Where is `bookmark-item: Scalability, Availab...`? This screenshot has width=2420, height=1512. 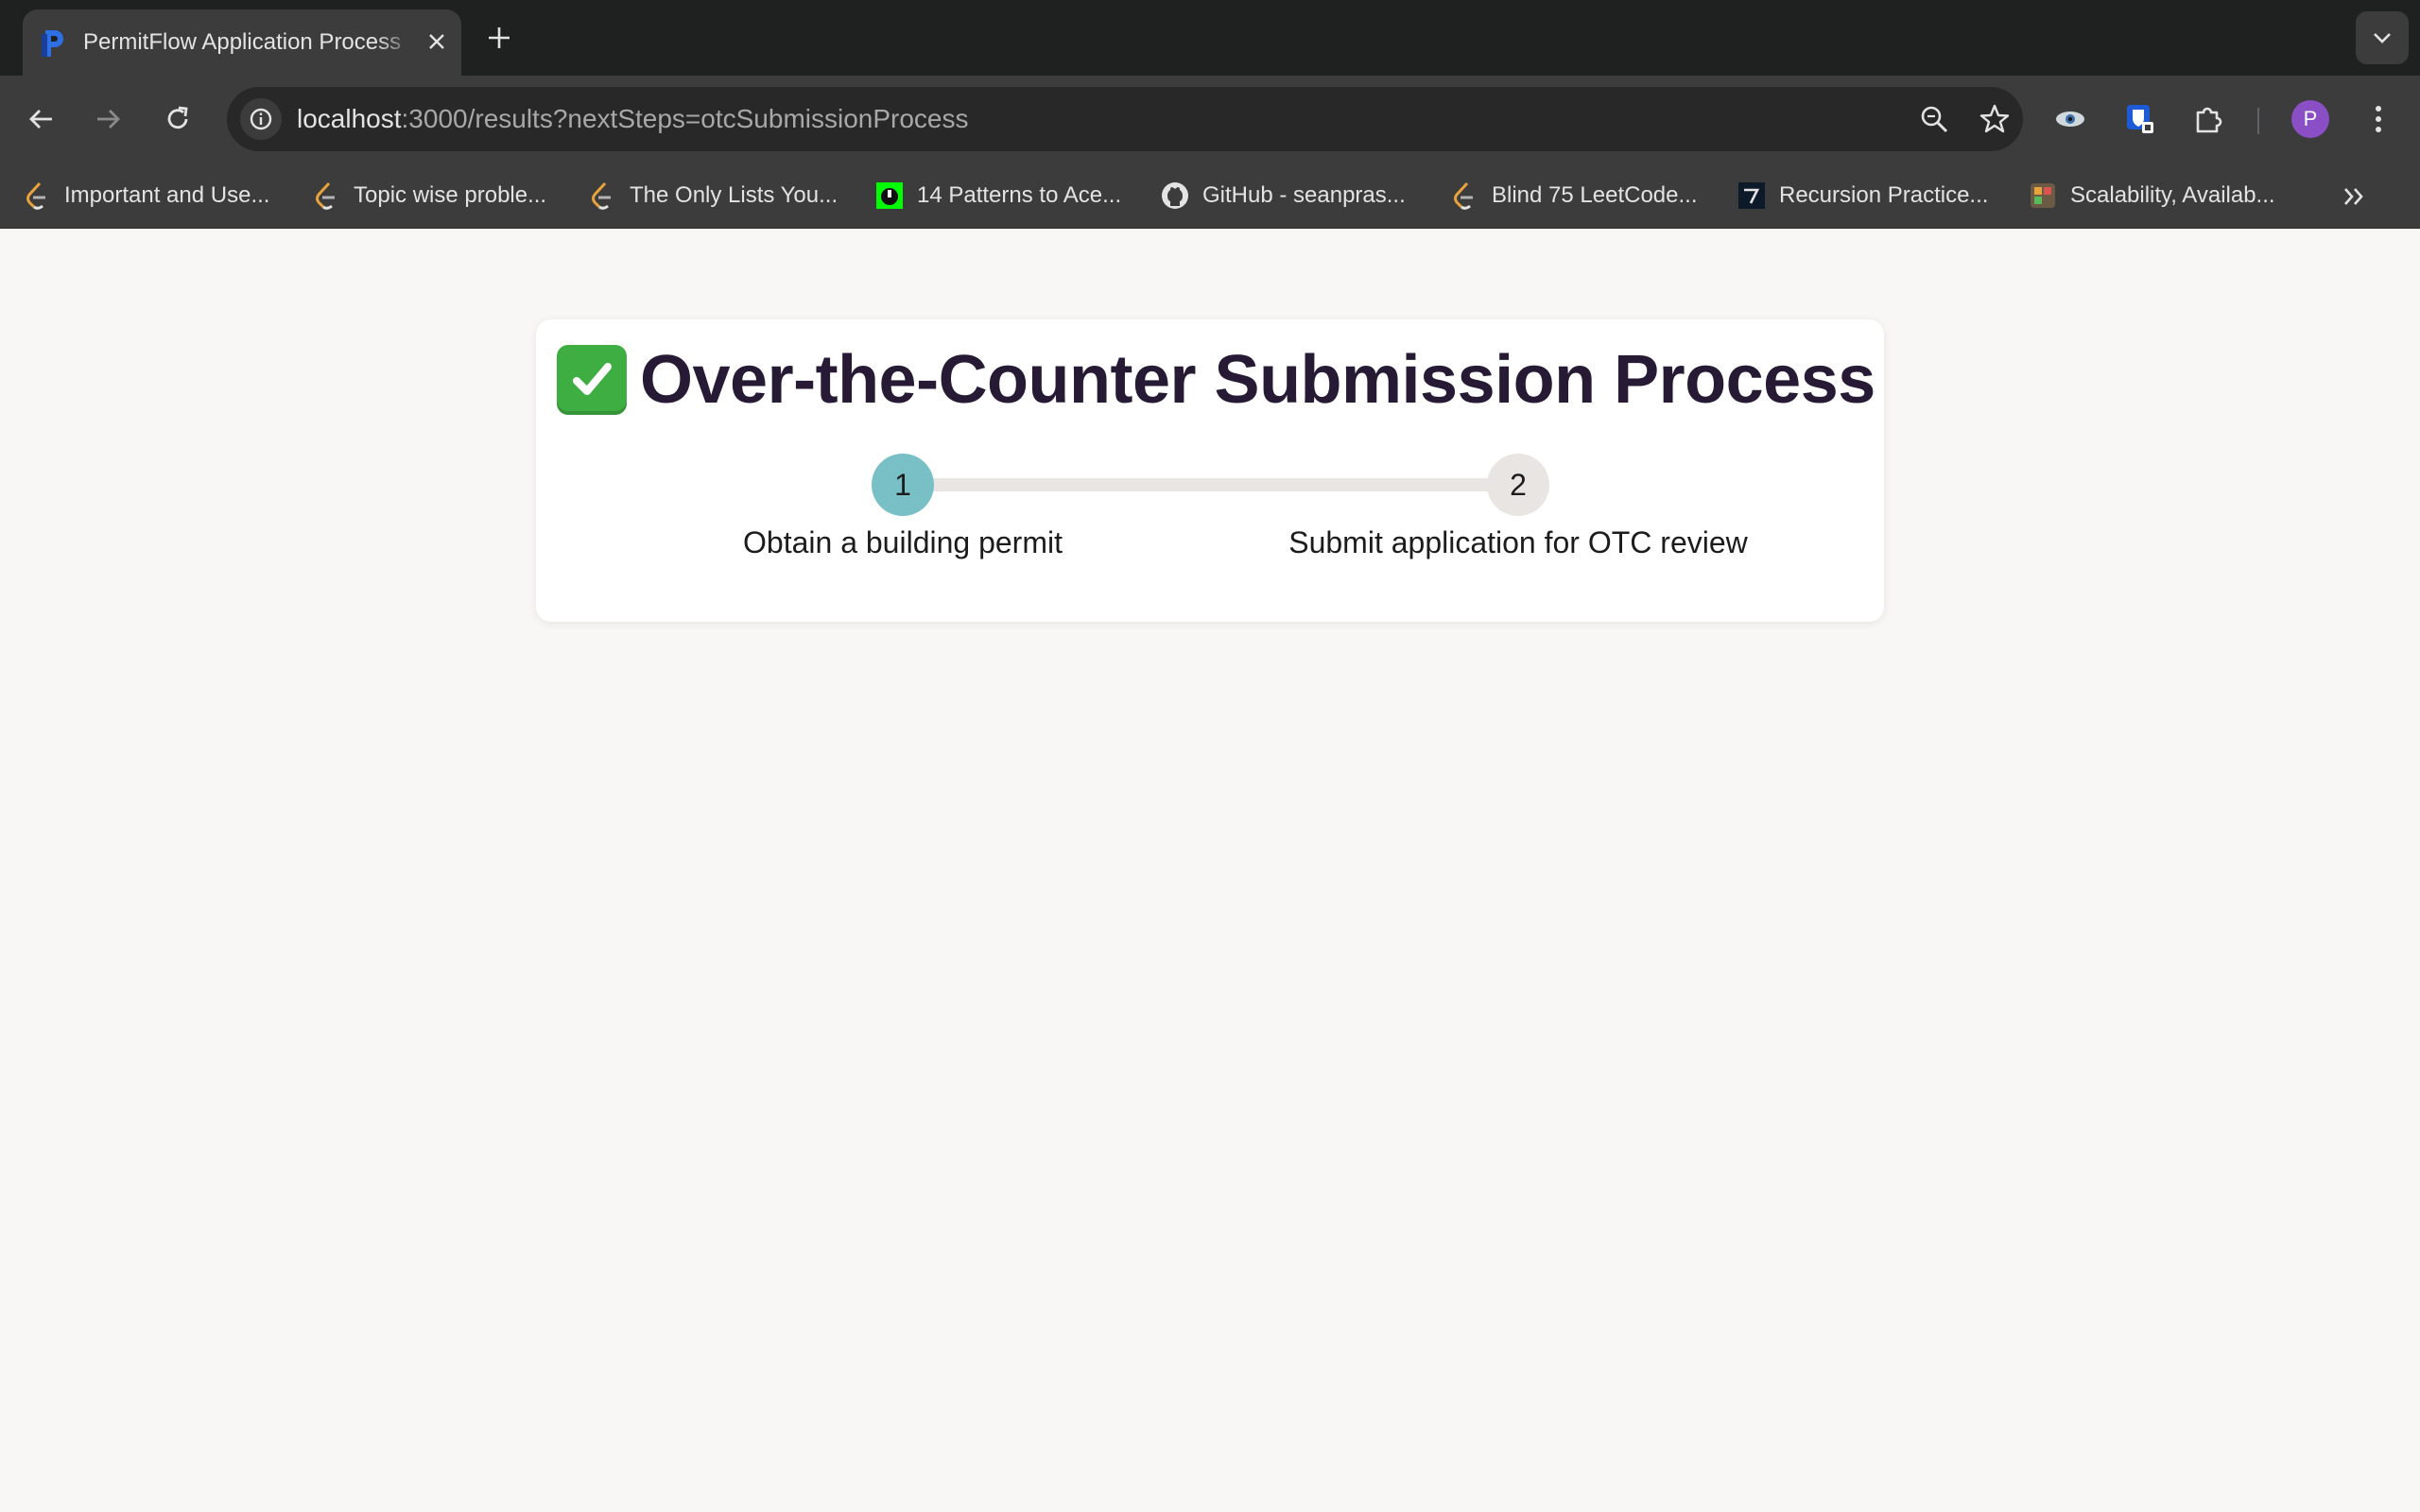
bookmark-item: Scalability, Availab... is located at coordinates (2152, 196).